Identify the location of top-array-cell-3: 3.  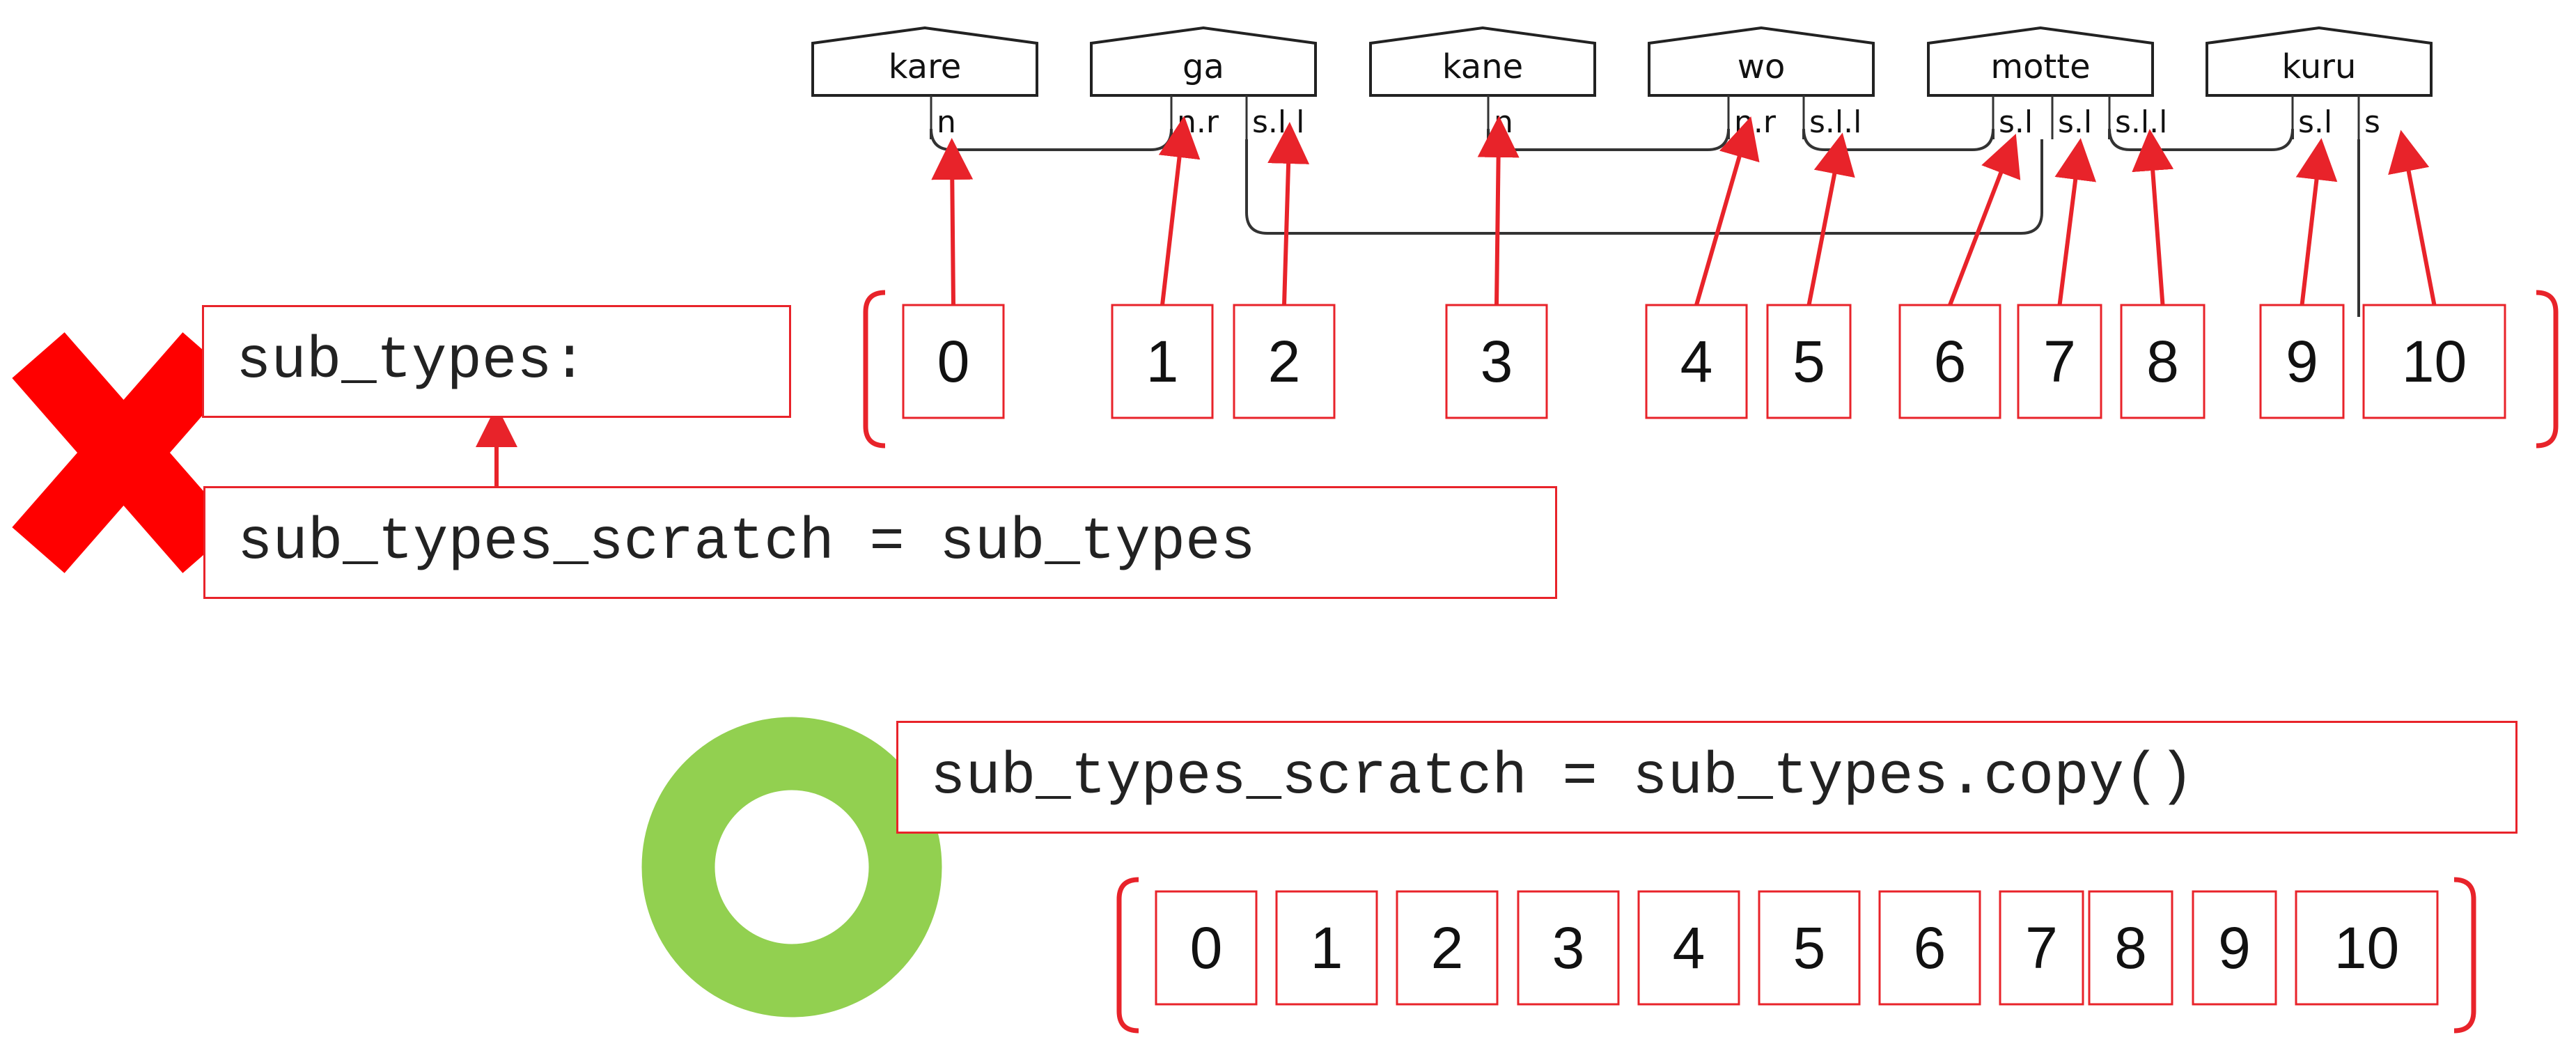
(1496, 361).